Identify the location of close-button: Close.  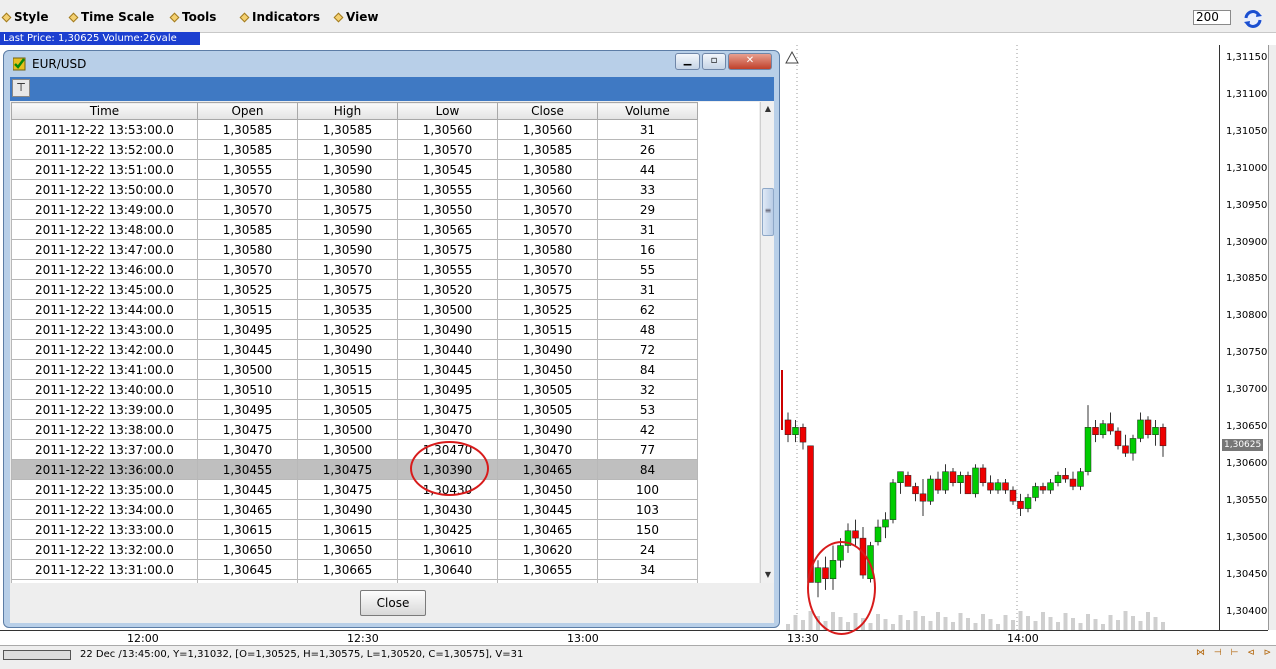
(393, 603).